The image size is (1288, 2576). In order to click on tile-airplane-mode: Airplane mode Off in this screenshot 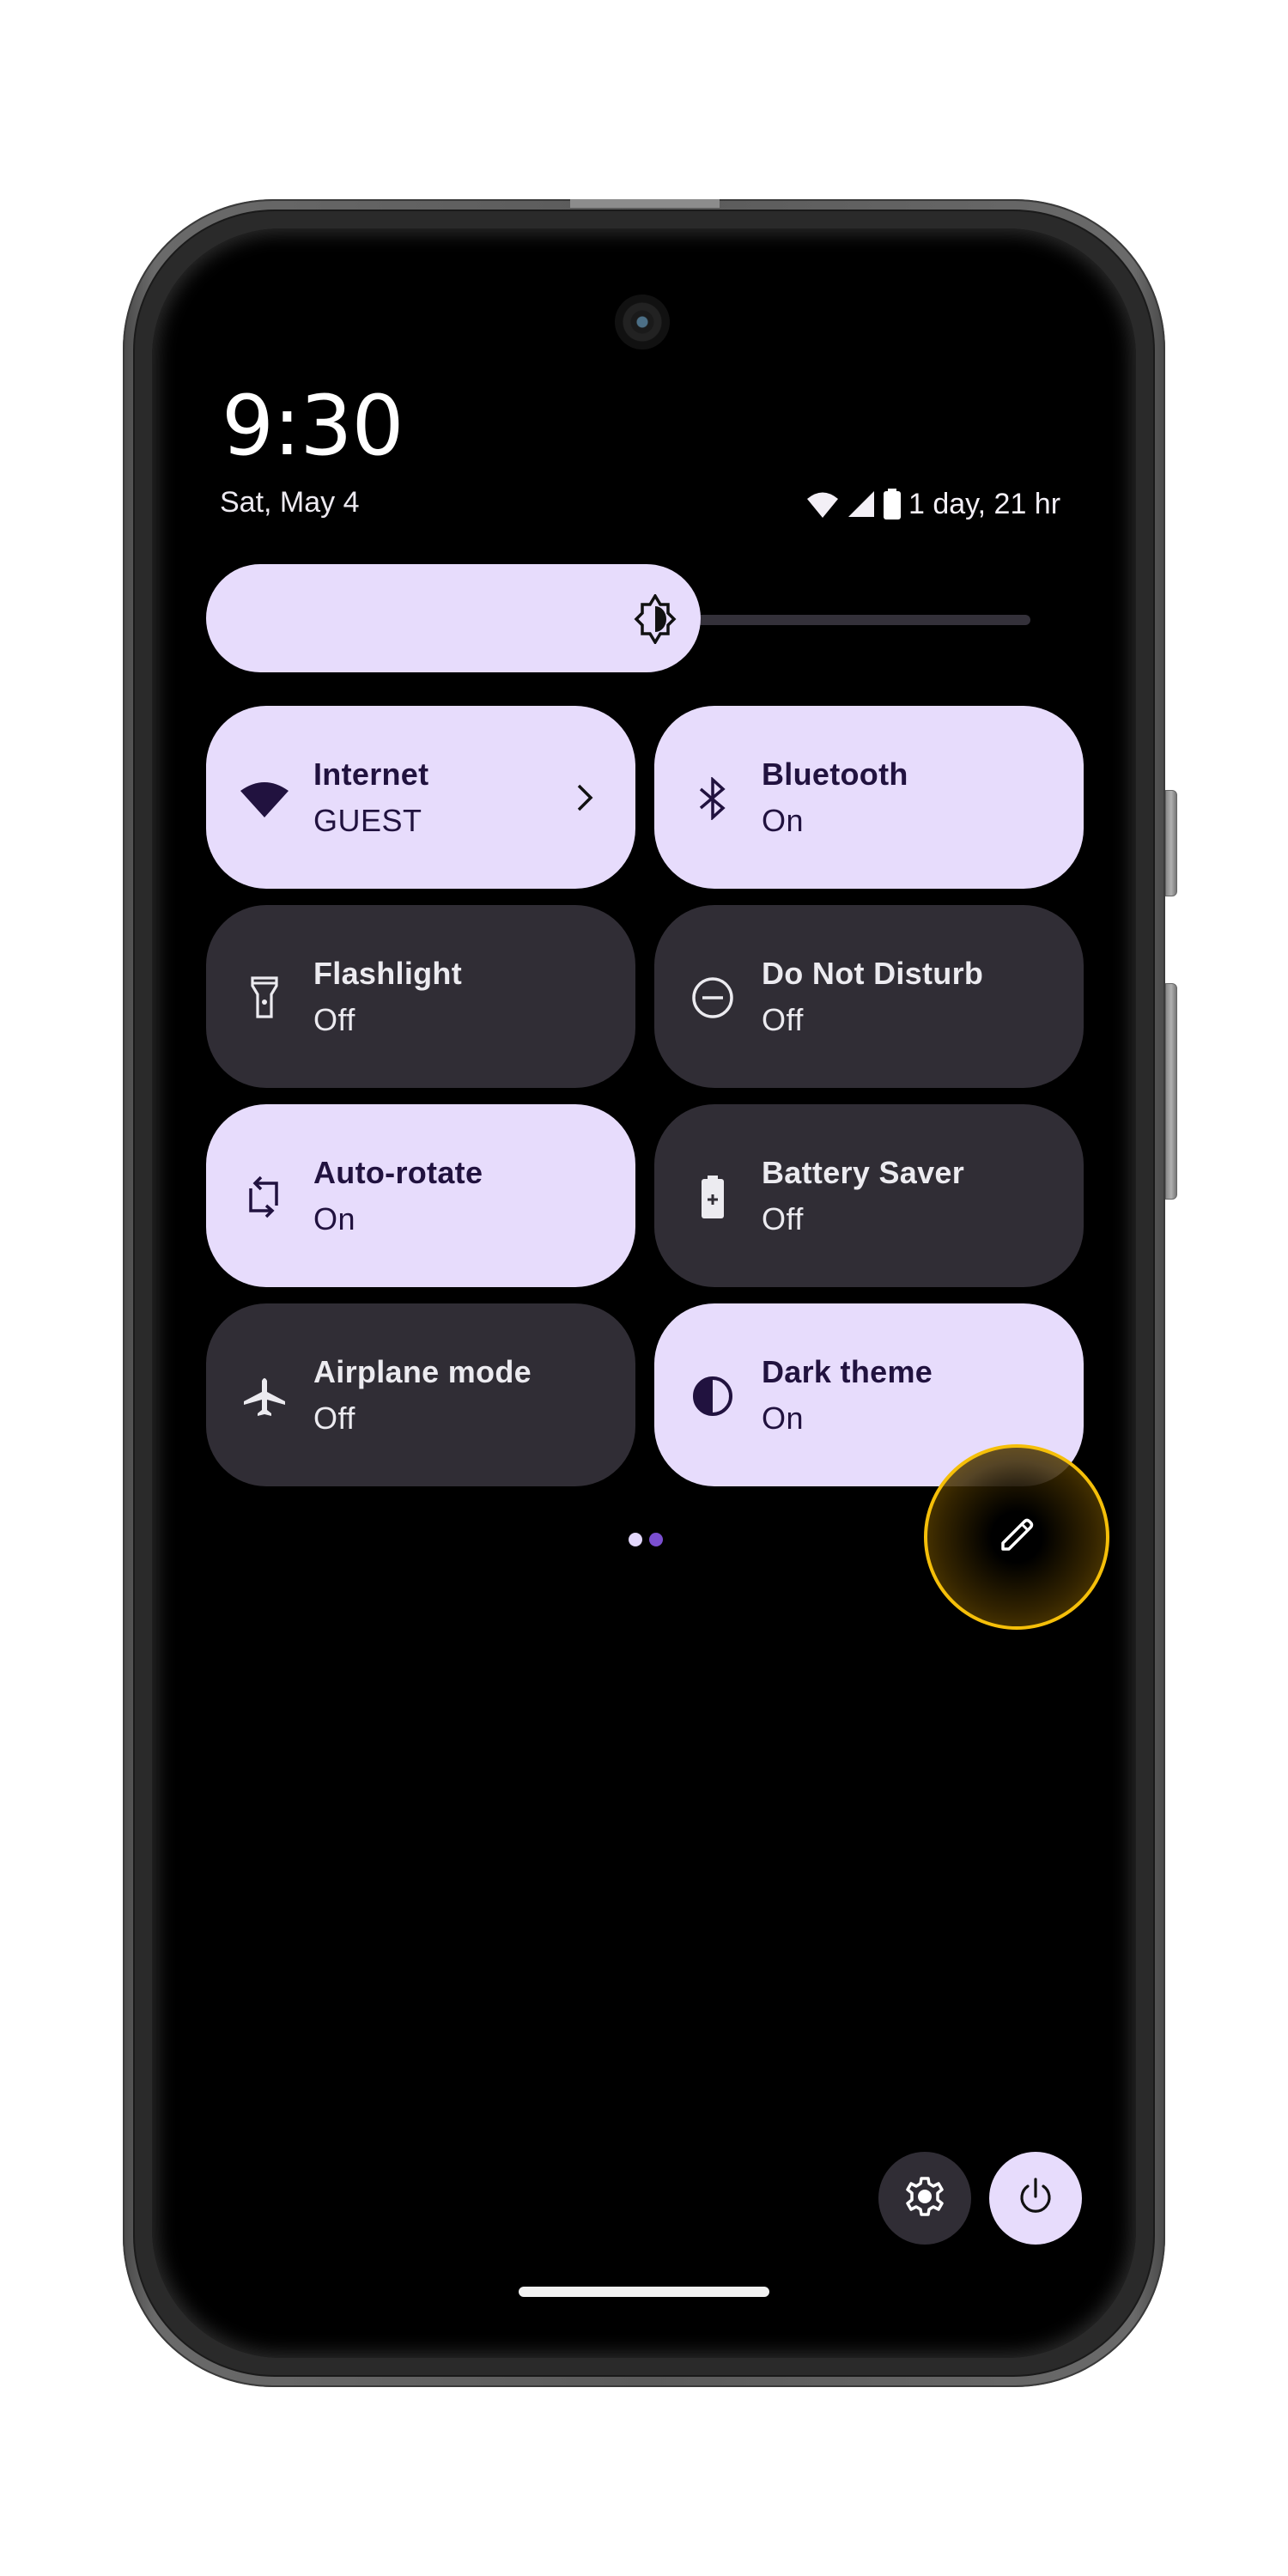, I will do `click(420, 1394)`.